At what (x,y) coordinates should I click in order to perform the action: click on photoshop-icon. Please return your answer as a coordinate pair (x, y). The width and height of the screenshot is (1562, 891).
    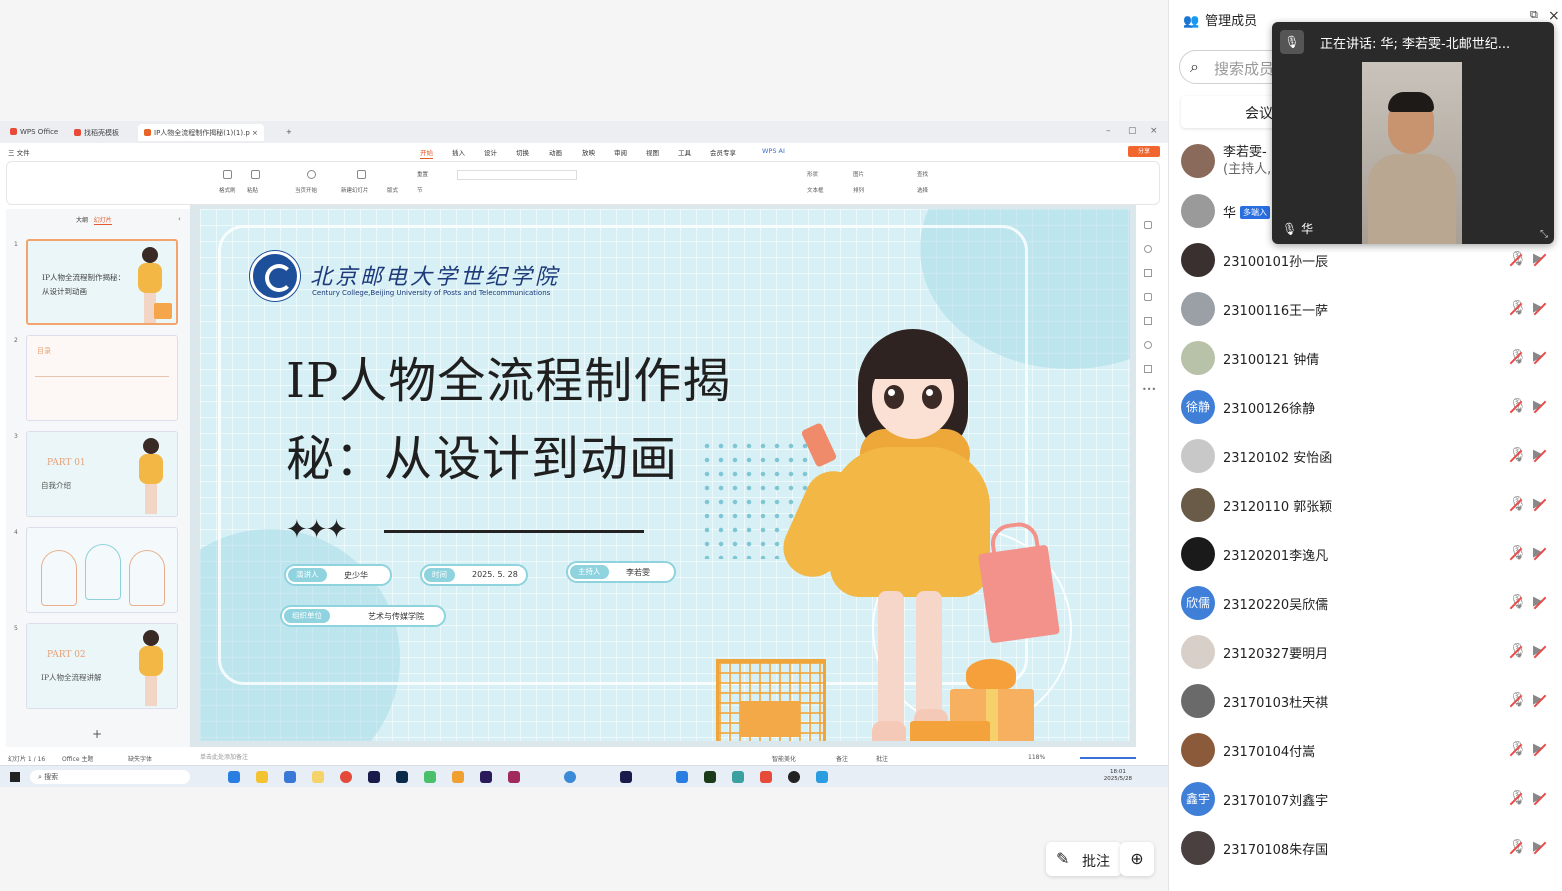
    Looking at the image, I should click on (402, 777).